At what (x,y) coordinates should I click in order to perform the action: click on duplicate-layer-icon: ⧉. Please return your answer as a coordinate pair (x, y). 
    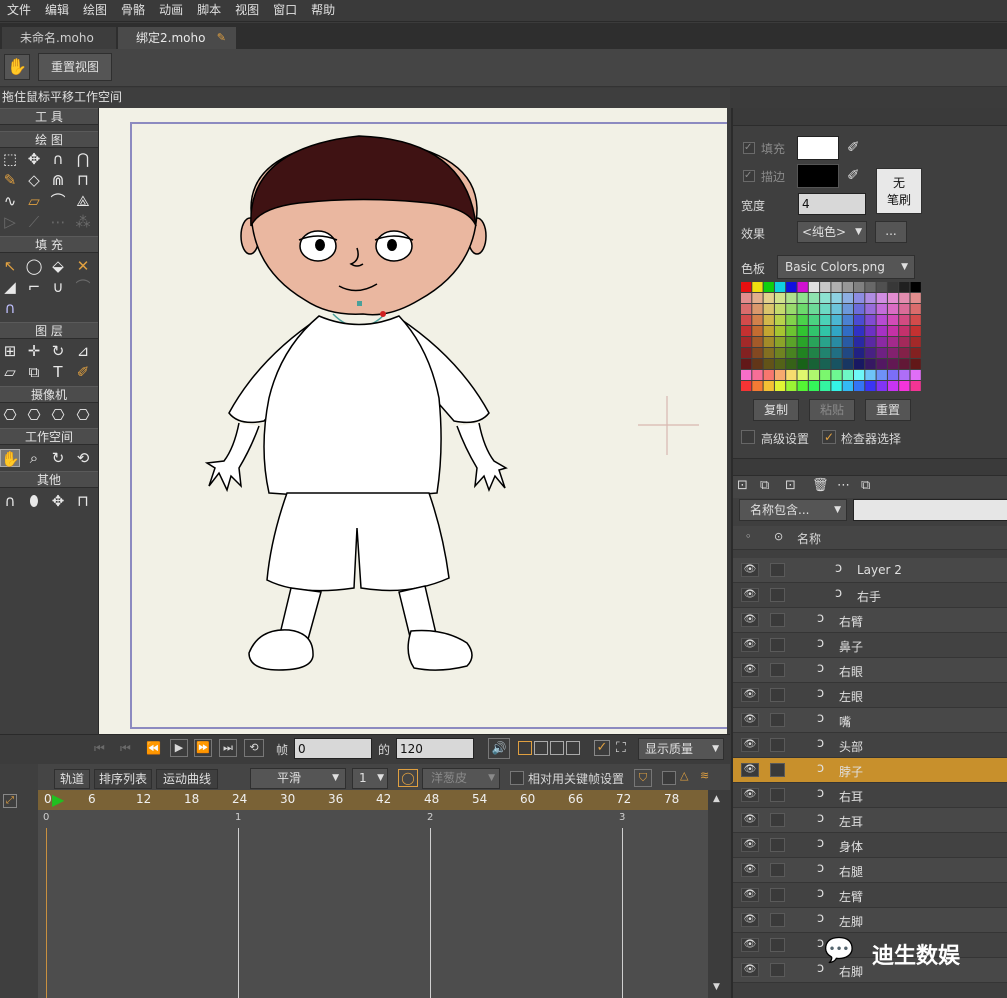
    Looking at the image, I should click on (764, 485).